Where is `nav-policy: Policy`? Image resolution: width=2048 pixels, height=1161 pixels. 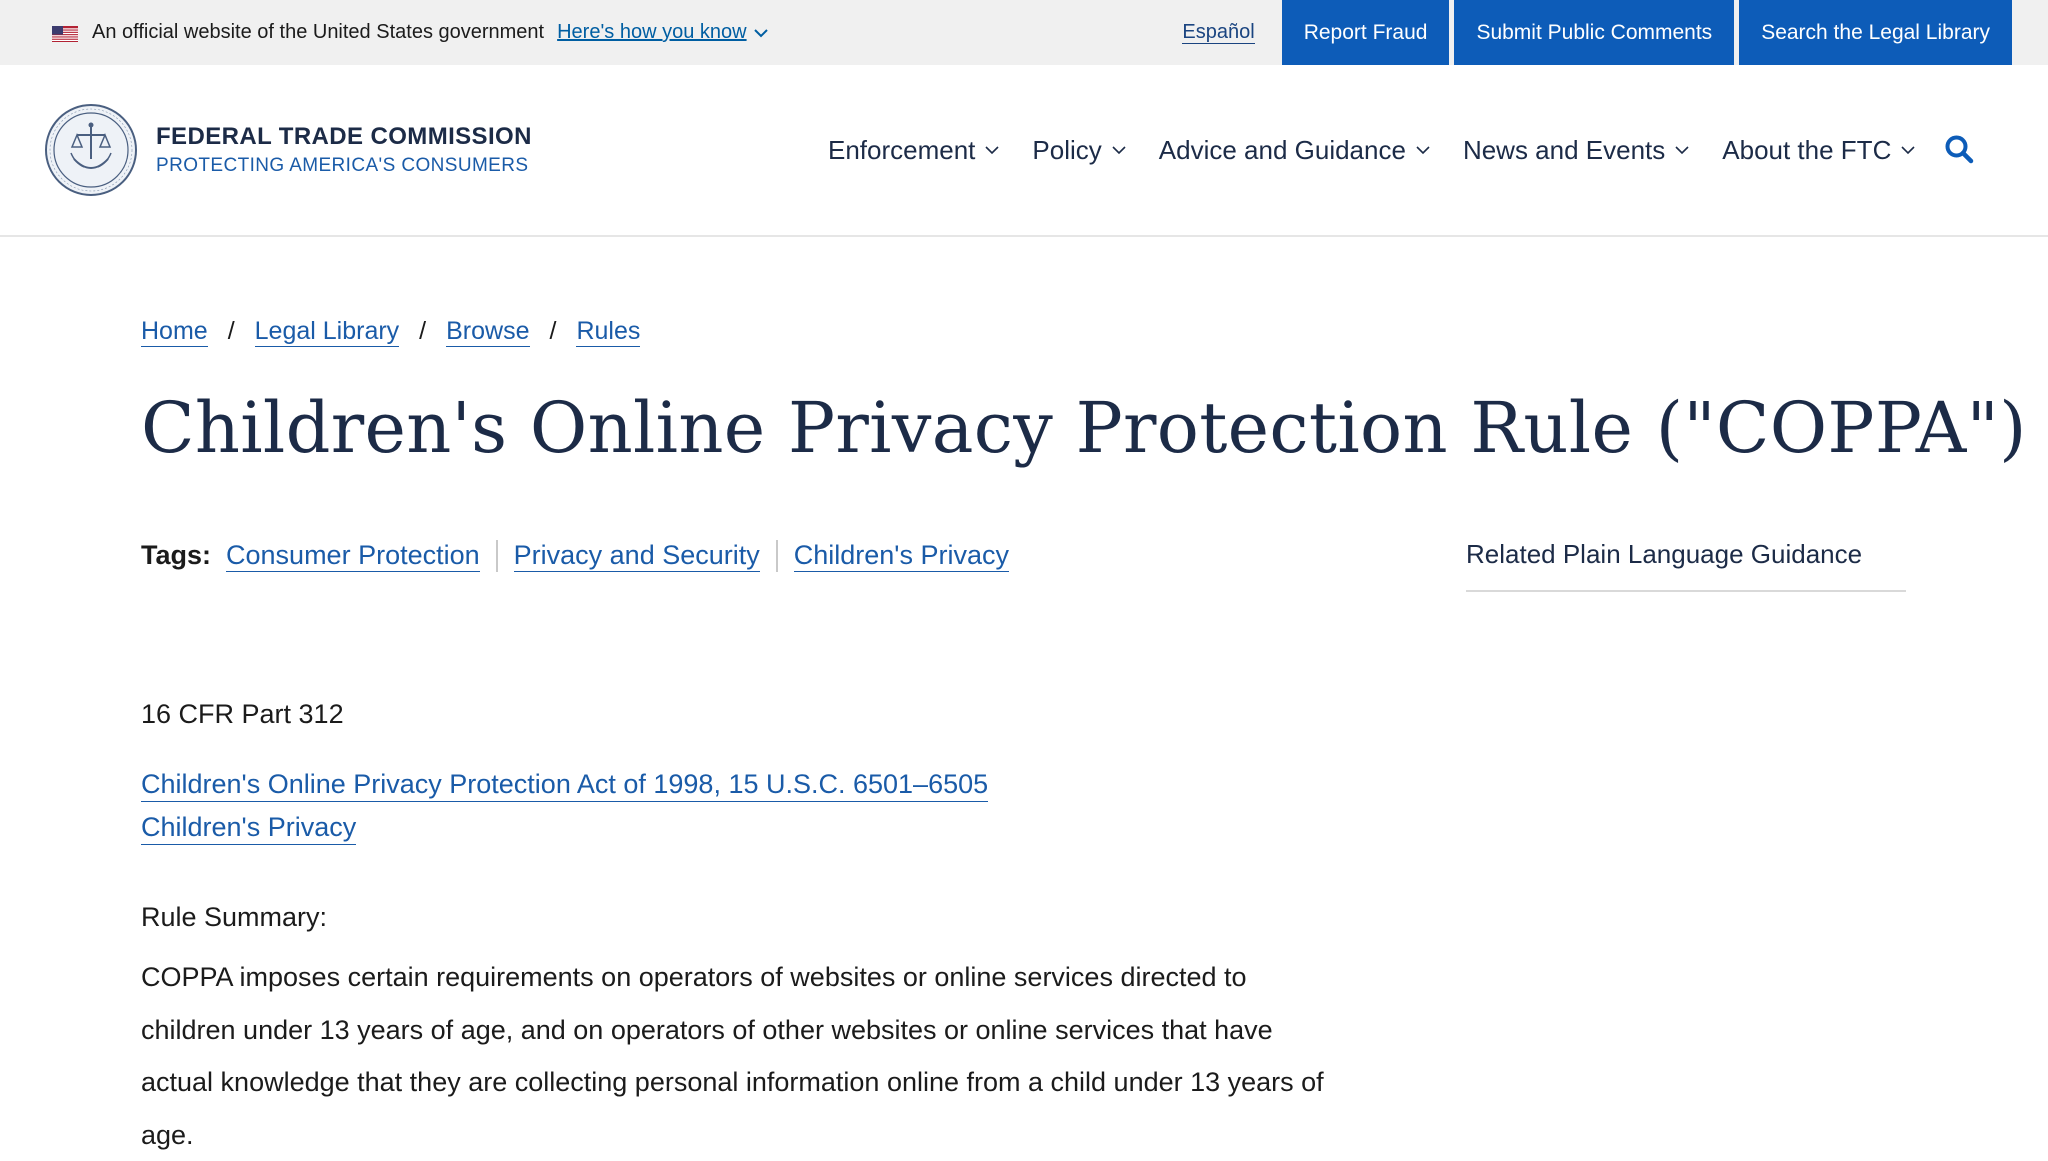 nav-policy: Policy is located at coordinates (1079, 150).